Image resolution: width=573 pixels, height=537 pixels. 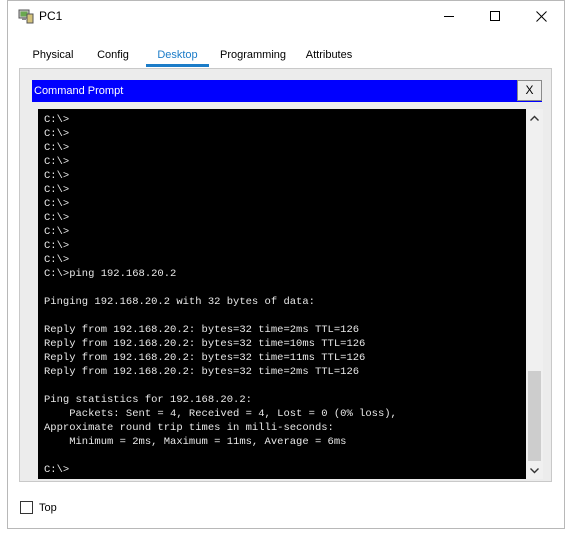 What do you see at coordinates (253, 55) in the screenshot?
I see `tab-programming: Programming` at bounding box center [253, 55].